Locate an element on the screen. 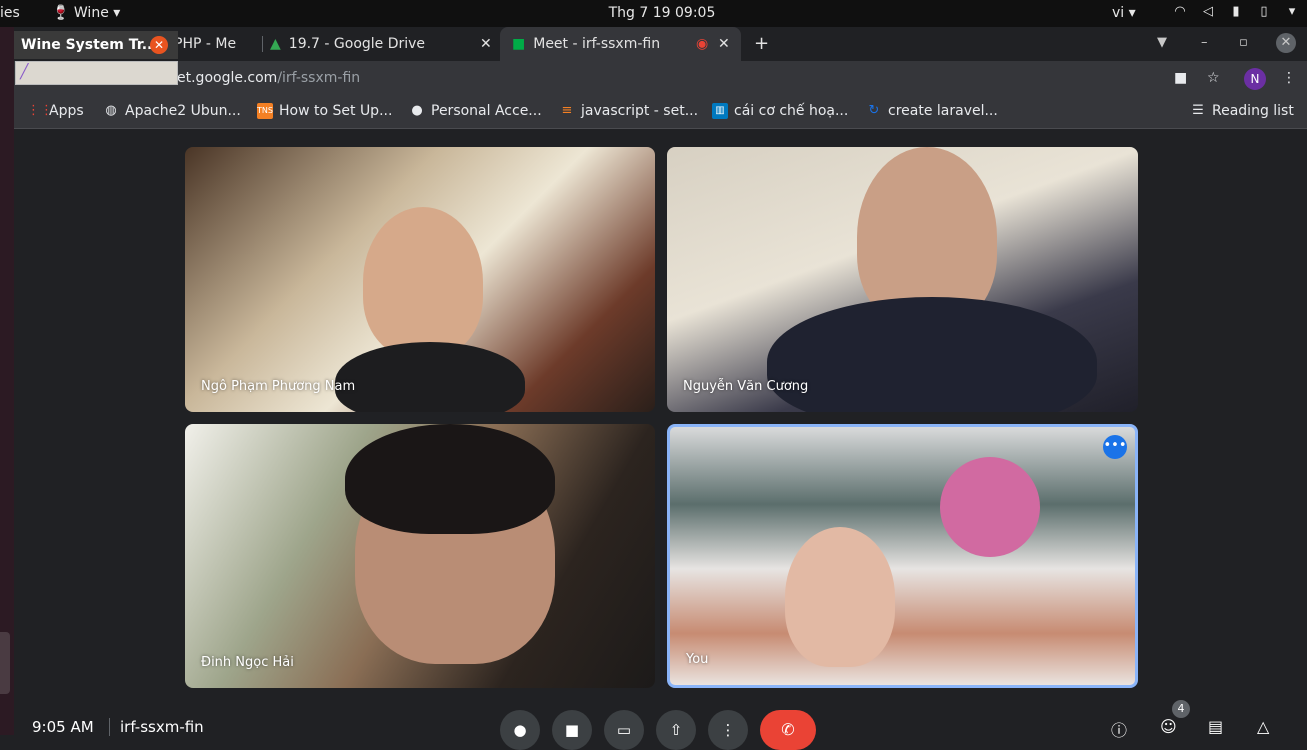 Image resolution: width=1307 pixels, height=750 pixels. dock-item is located at coordinates (5, 663).